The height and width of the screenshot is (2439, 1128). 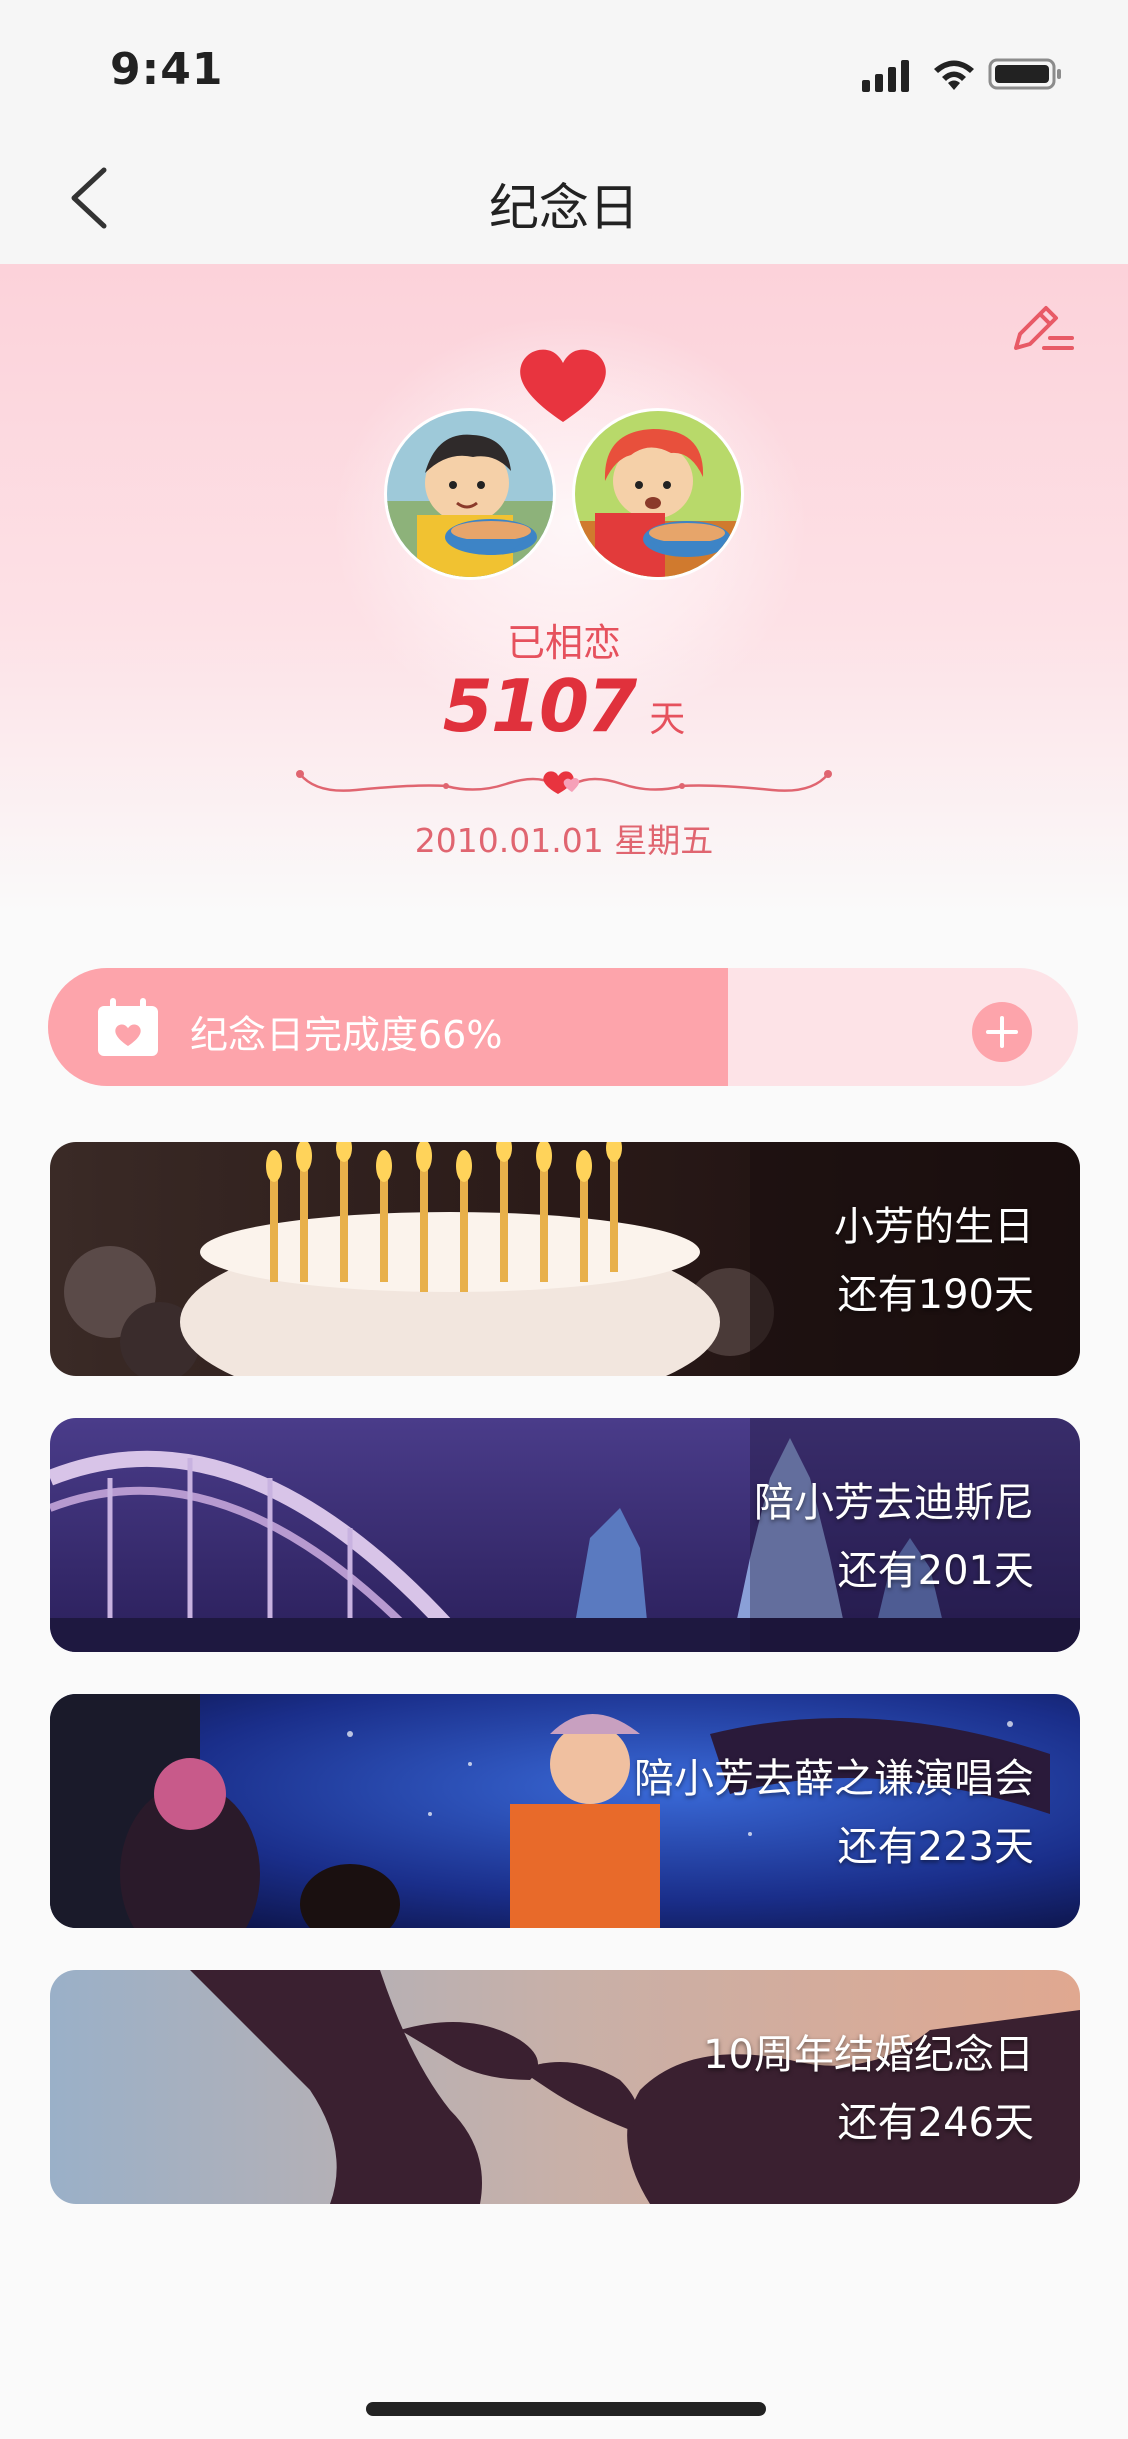 What do you see at coordinates (566, 2409) in the screenshot?
I see `home-indicator` at bounding box center [566, 2409].